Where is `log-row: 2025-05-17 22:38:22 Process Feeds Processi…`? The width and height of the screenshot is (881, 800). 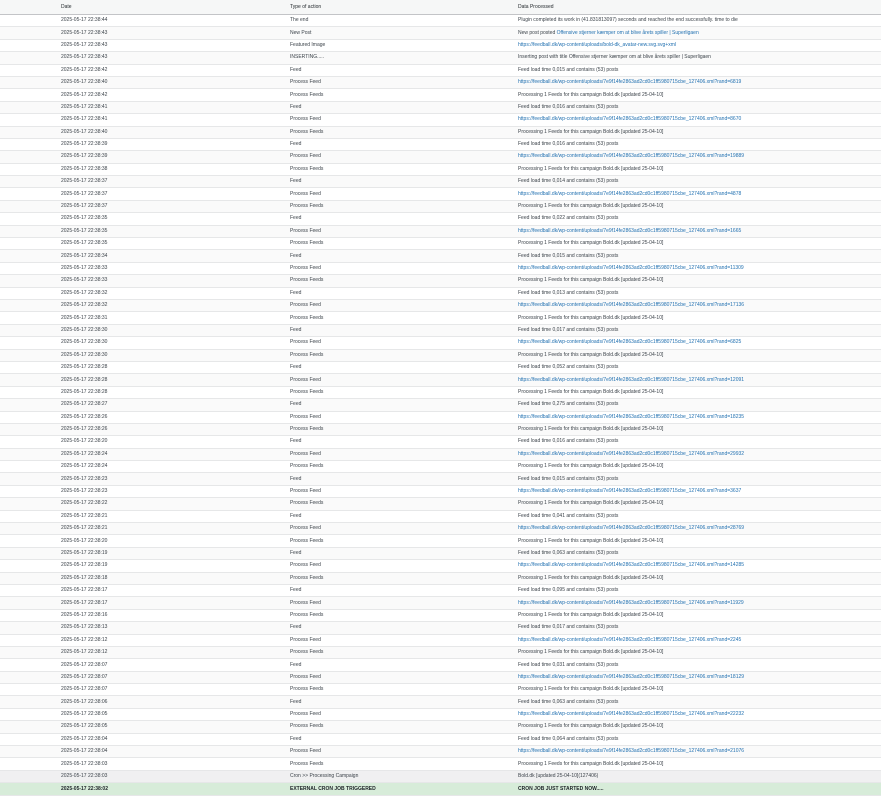 log-row: 2025-05-17 22:38:22 Process Feeds Processi… is located at coordinates (440, 504).